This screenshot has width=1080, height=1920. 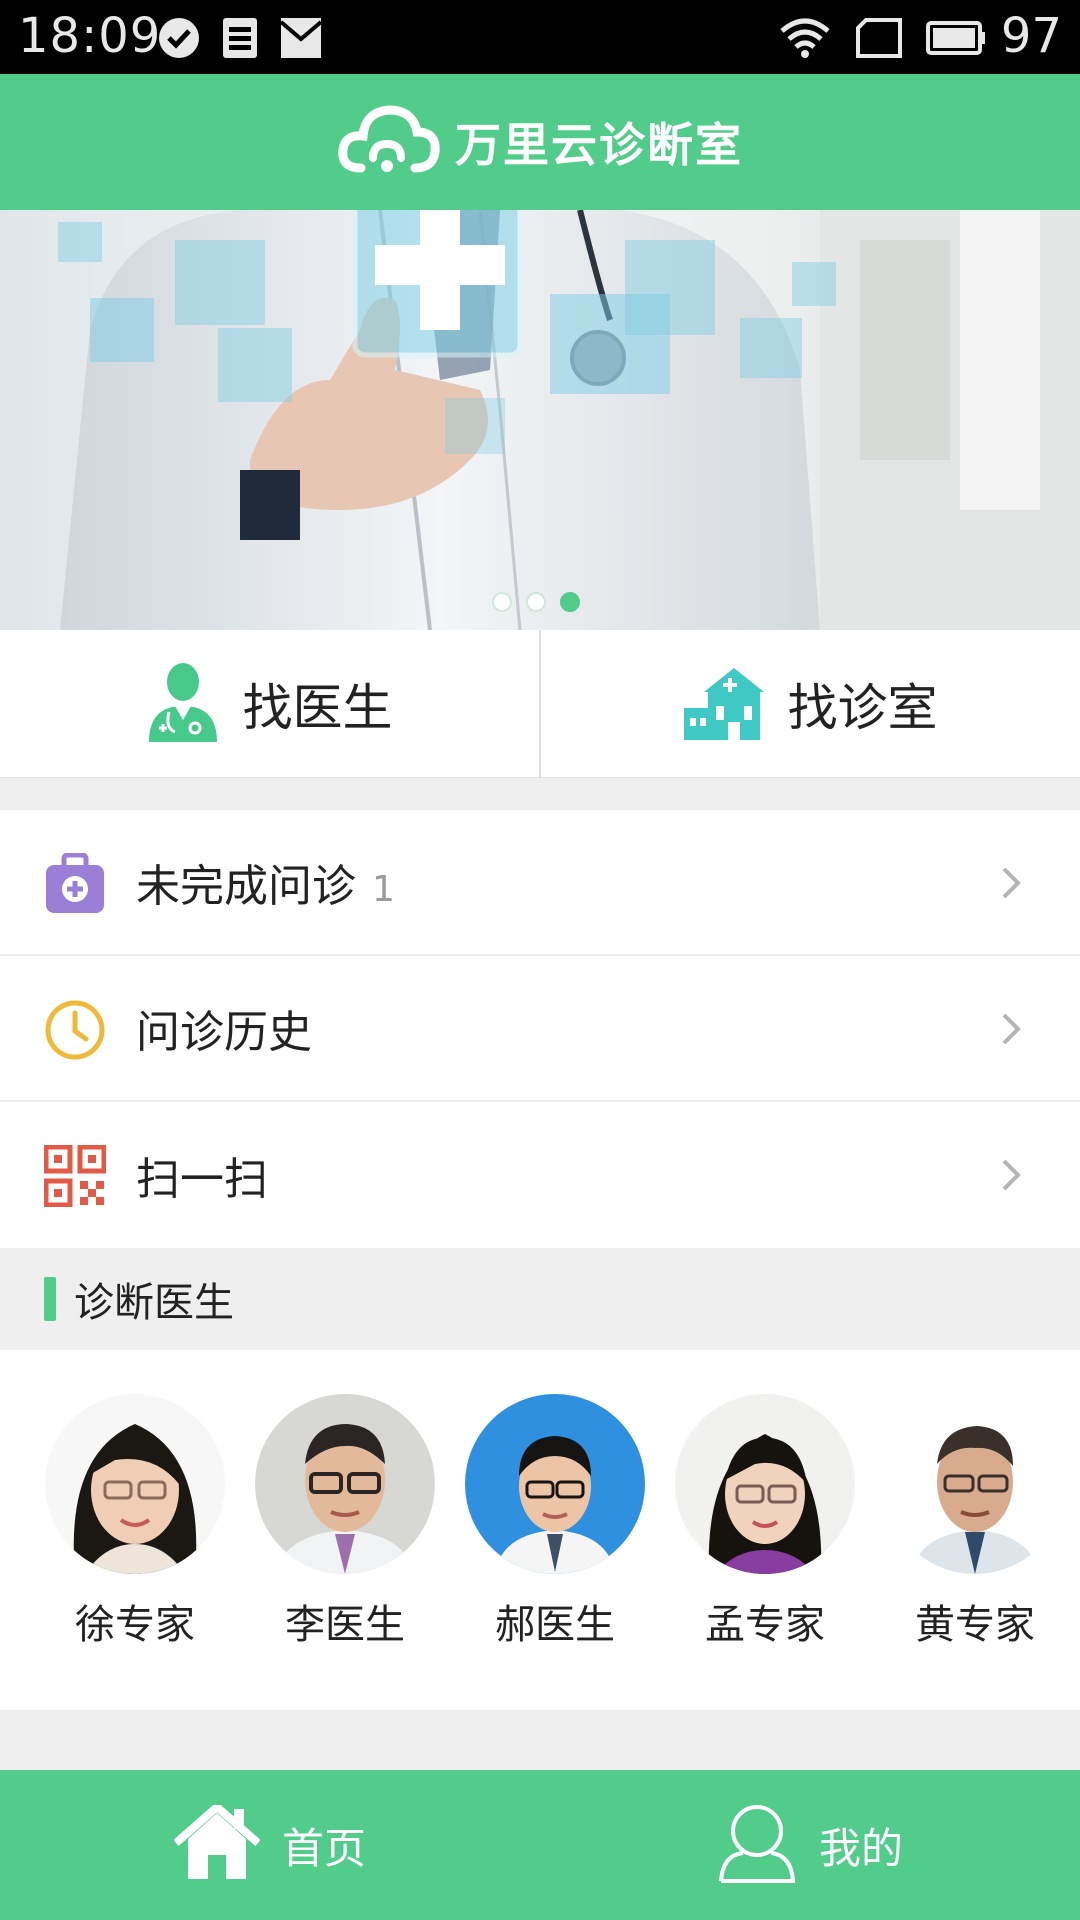 I want to click on scan-label: 扫一扫, so click(x=202, y=1179).